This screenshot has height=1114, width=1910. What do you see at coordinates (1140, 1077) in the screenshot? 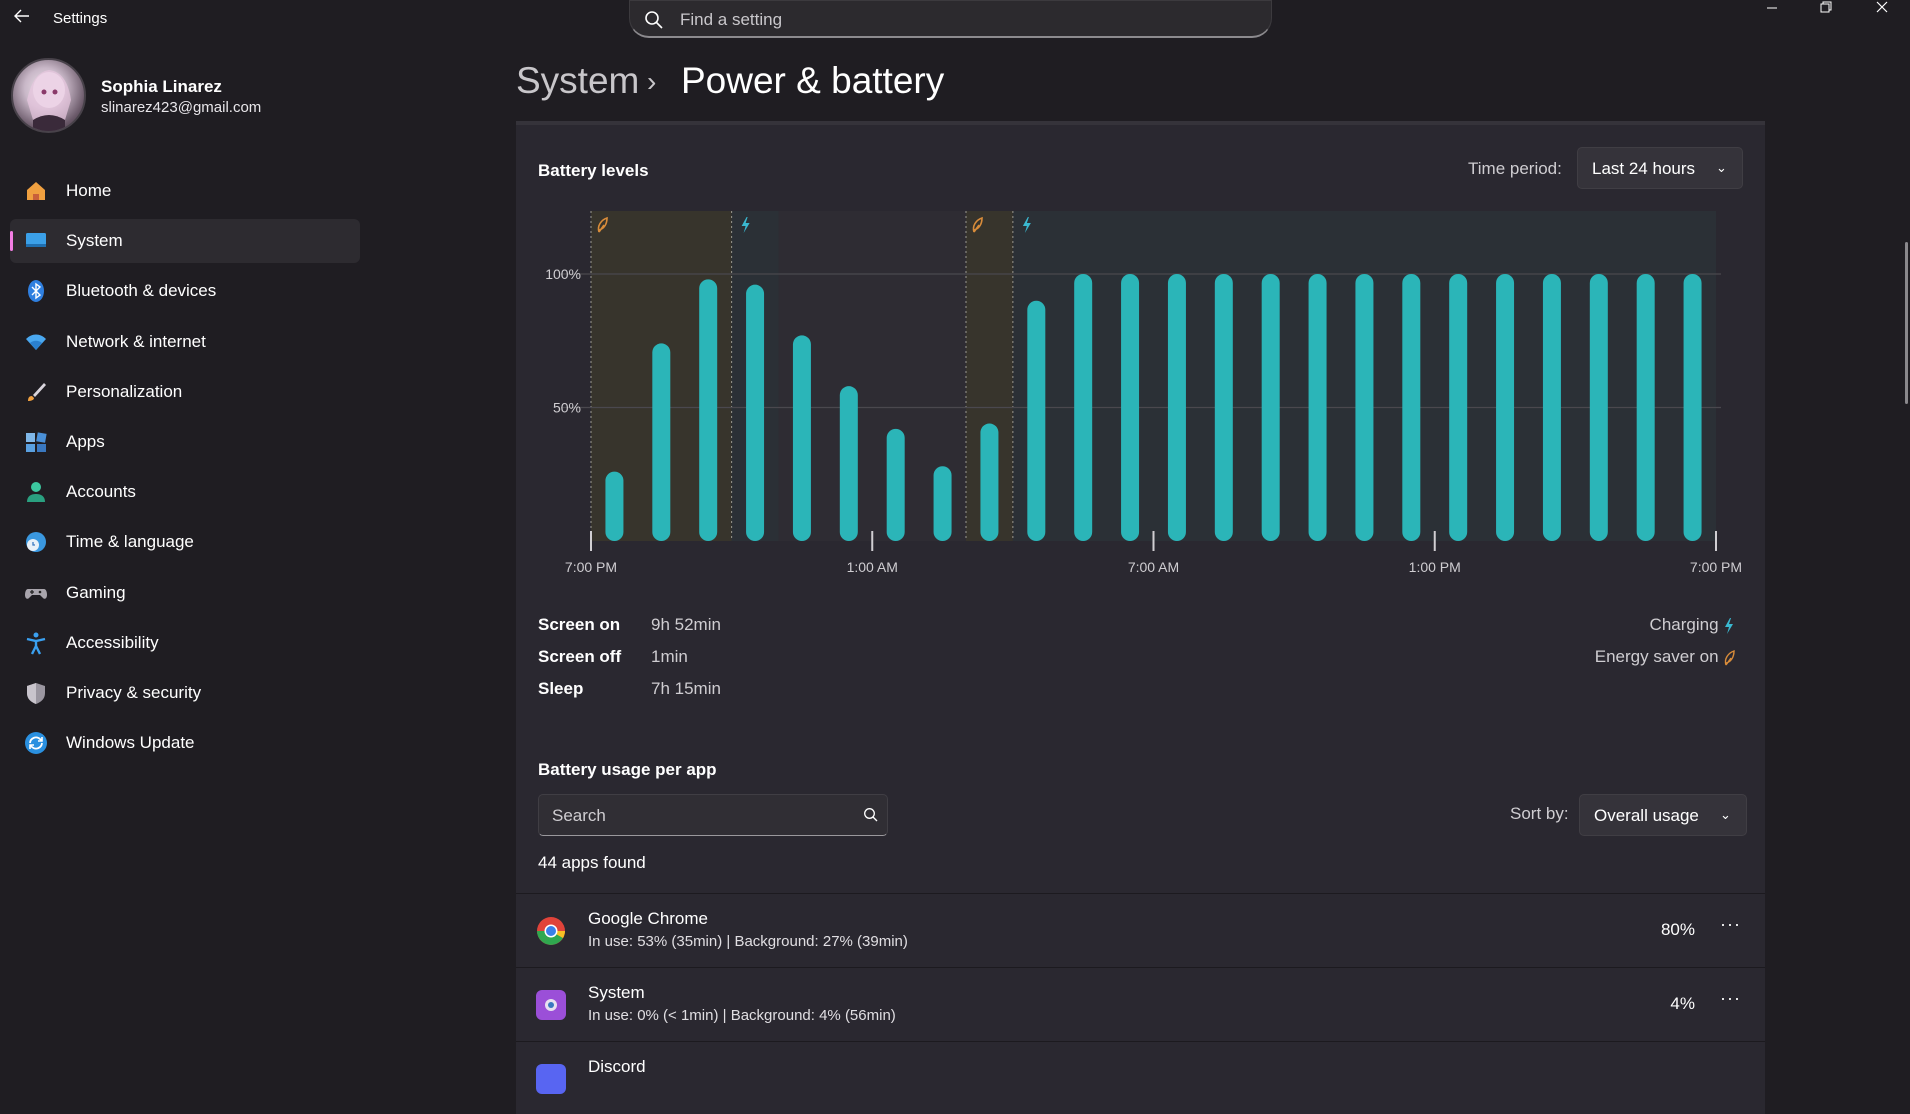
I see `app-row-discord: Discord` at bounding box center [1140, 1077].